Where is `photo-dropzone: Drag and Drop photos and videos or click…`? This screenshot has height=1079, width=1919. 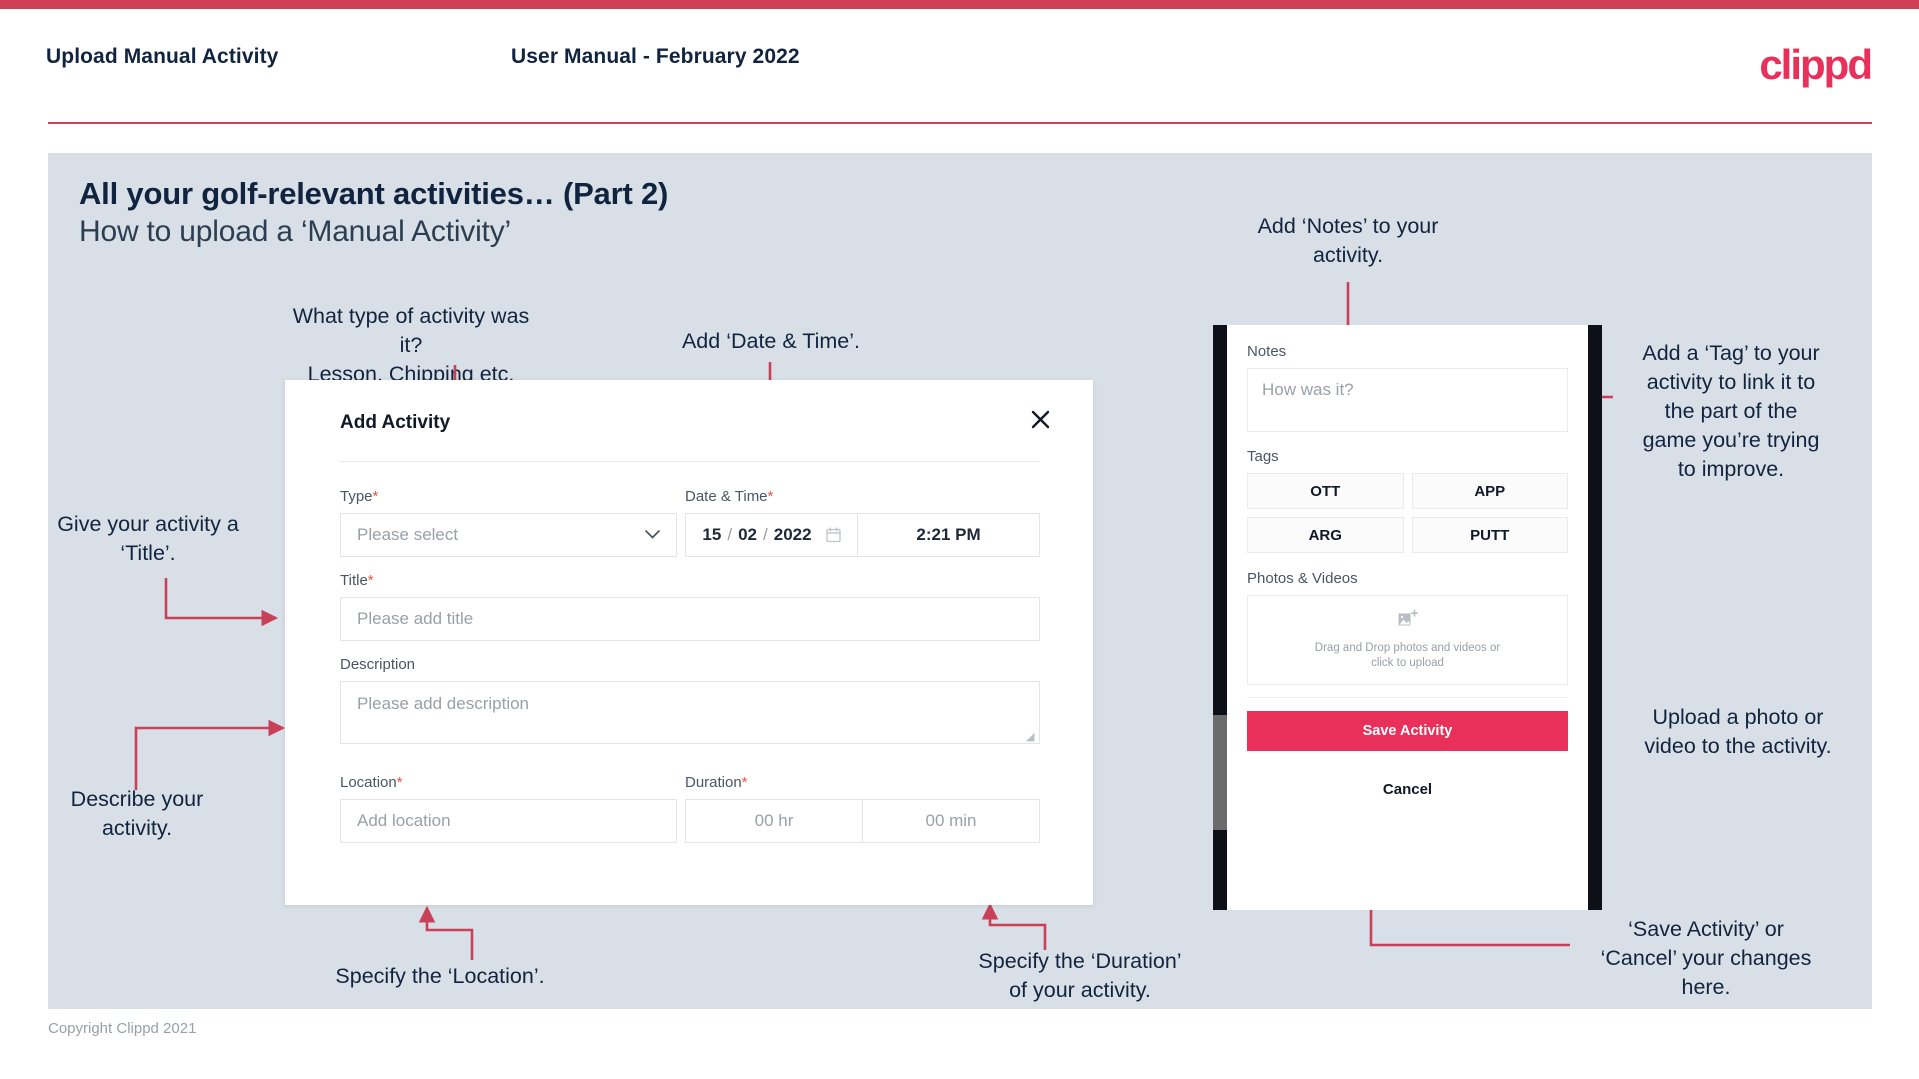 photo-dropzone: Drag and Drop photos and videos or click… is located at coordinates (1407, 640).